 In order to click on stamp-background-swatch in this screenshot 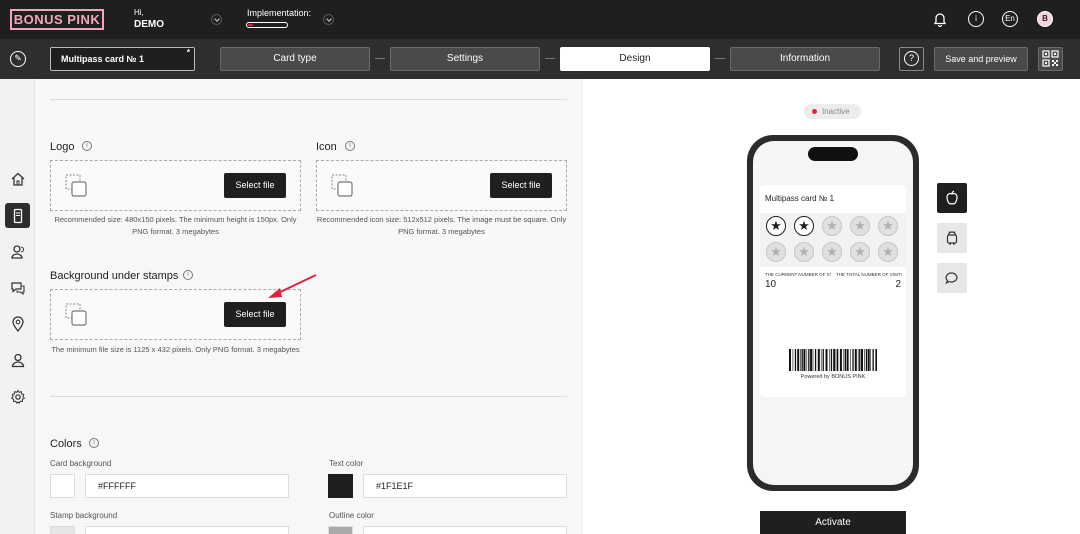, I will do `click(62, 530)`.